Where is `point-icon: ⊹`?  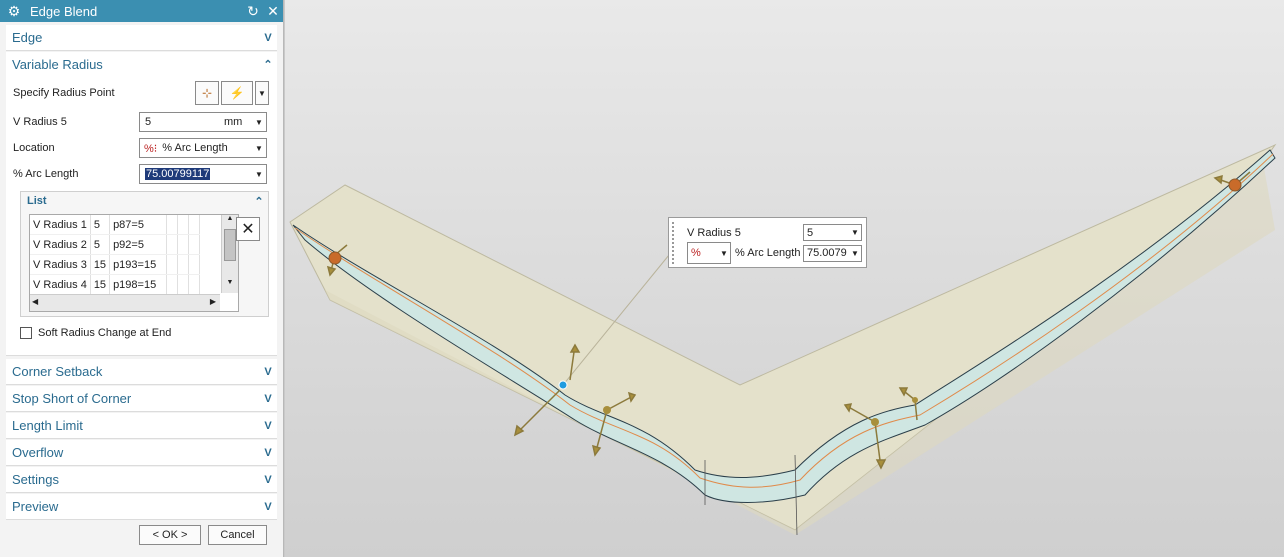 point-icon: ⊹ is located at coordinates (207, 93).